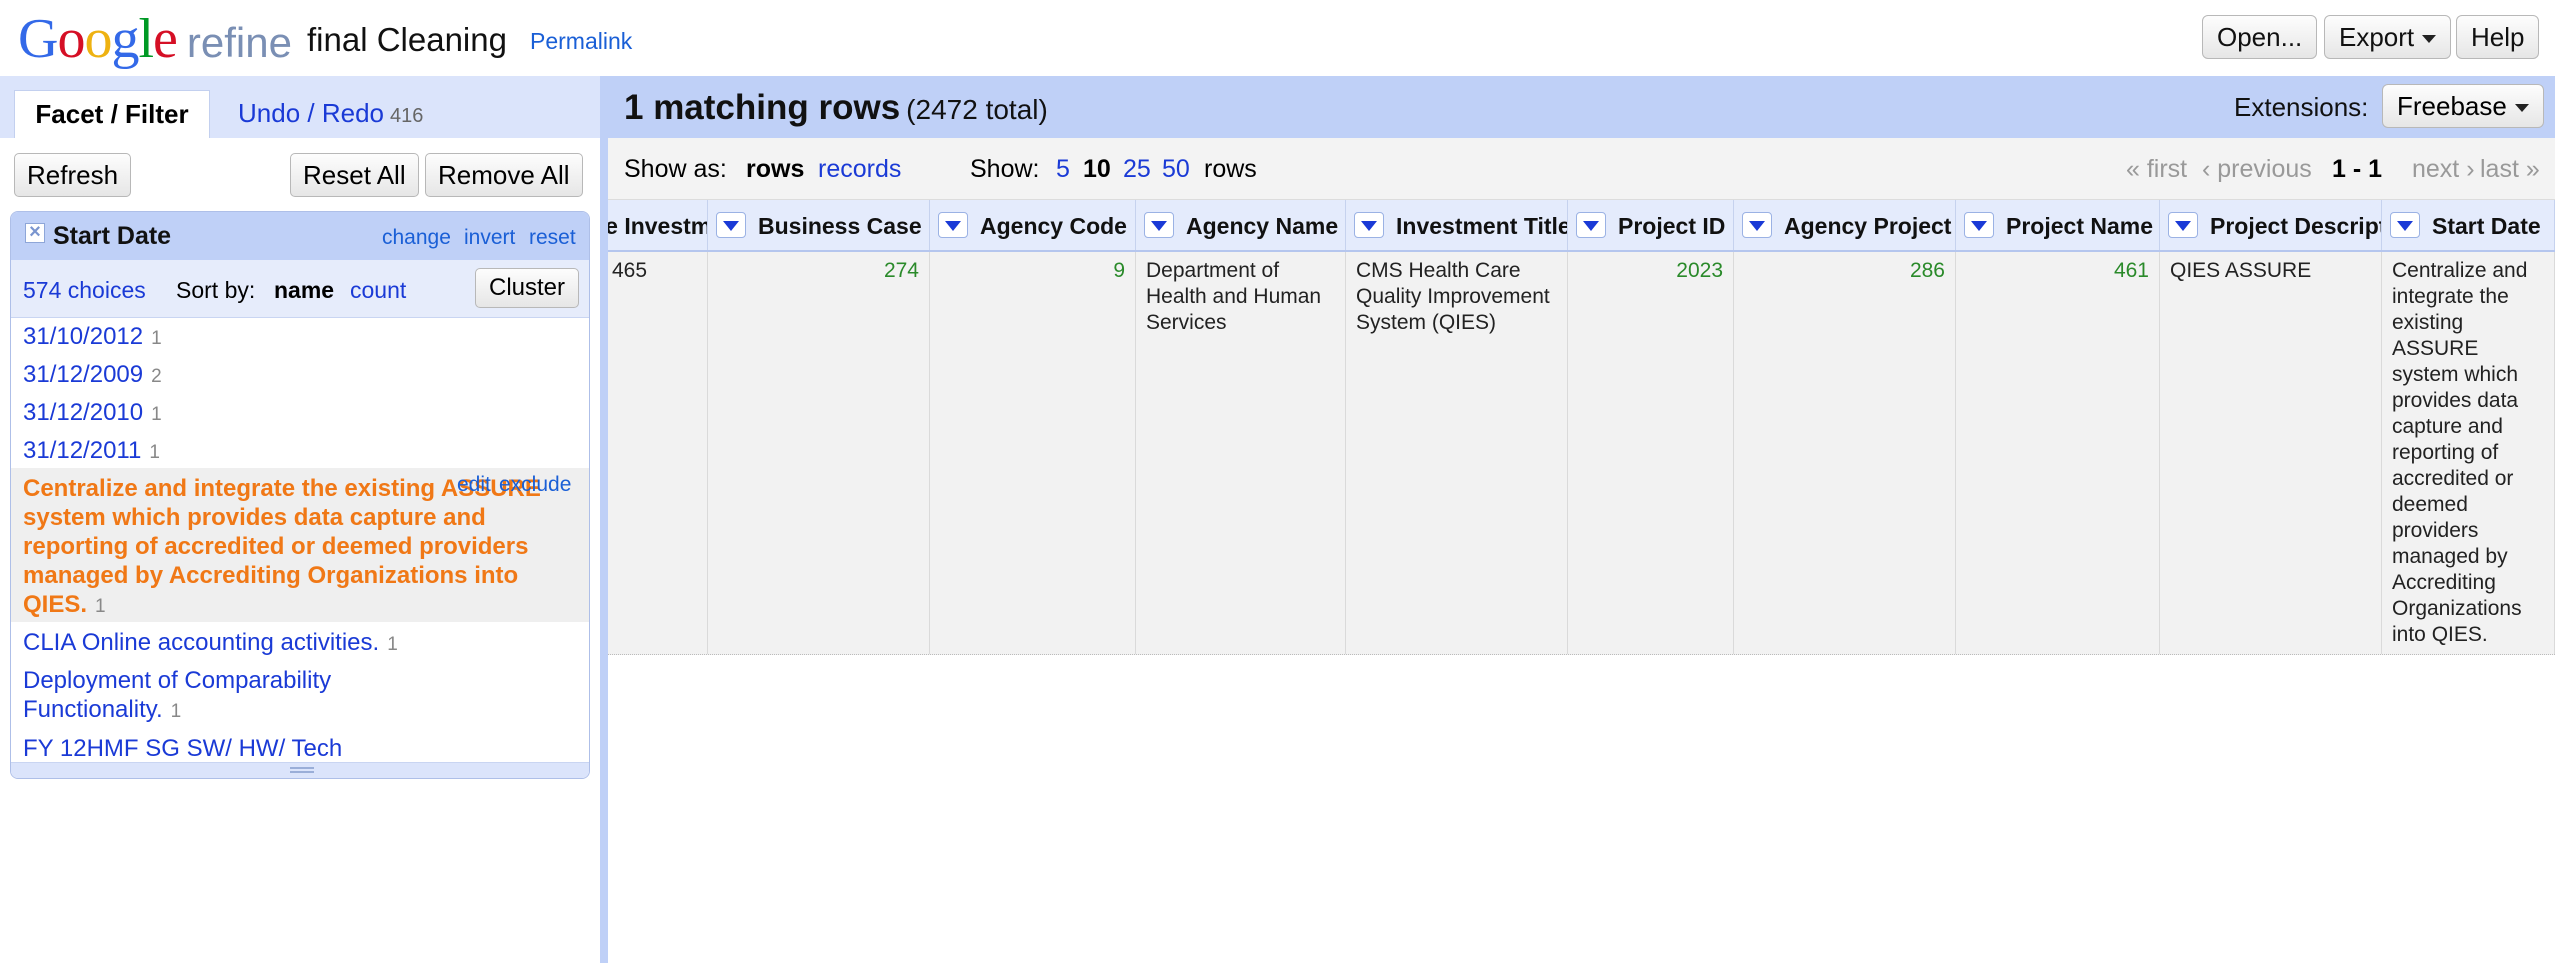  Describe the element at coordinates (2463, 106) in the screenshot. I see `freebase-button: Freebase` at that location.